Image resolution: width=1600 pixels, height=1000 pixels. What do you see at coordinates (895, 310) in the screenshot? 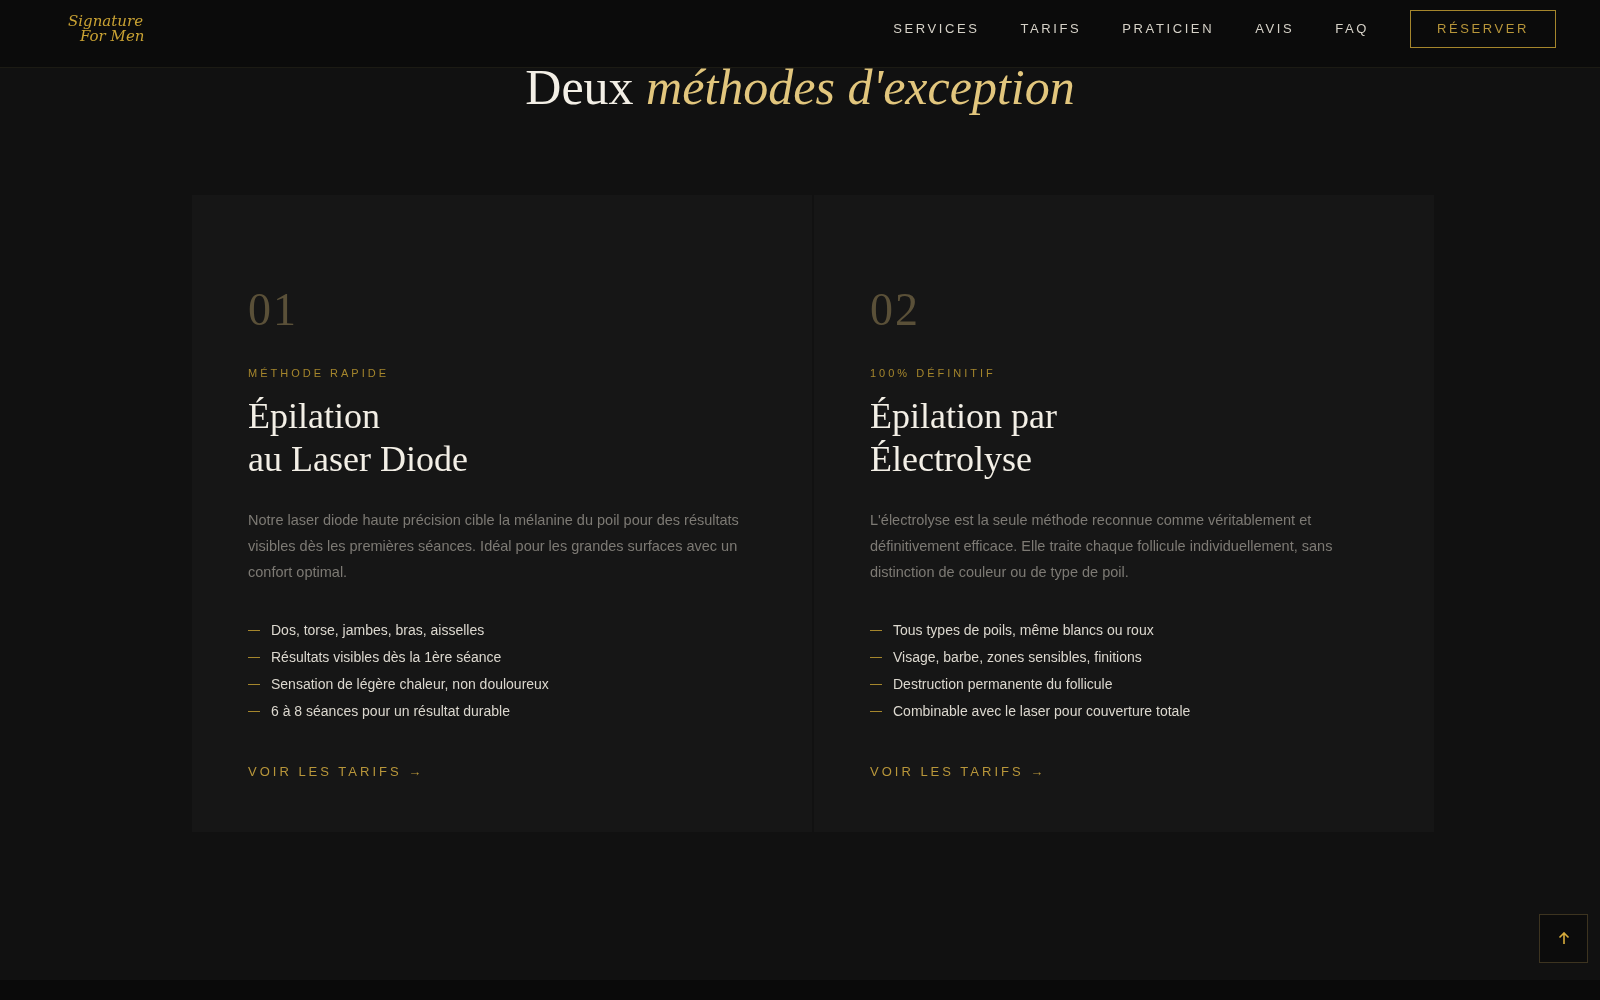
I see `card-number: 02` at bounding box center [895, 310].